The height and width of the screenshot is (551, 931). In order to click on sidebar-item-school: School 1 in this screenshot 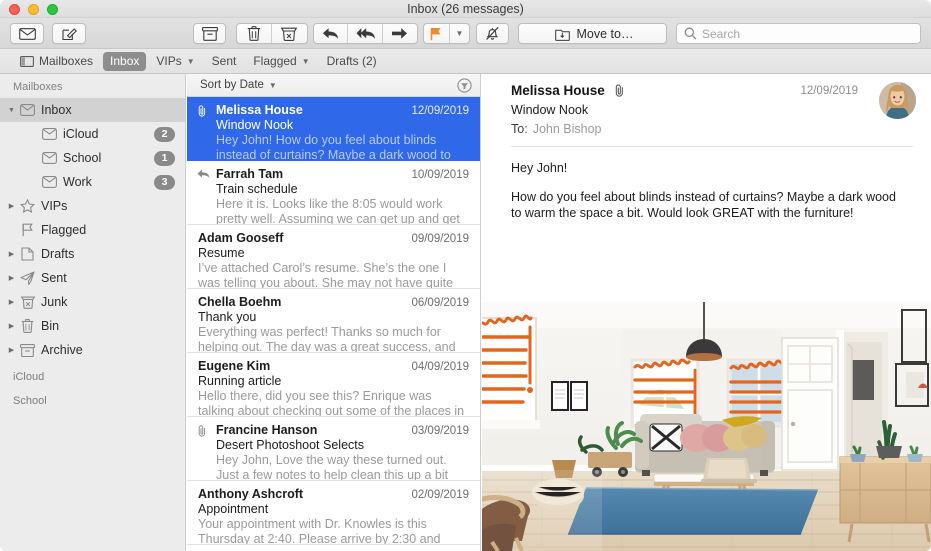, I will do `click(92, 158)`.